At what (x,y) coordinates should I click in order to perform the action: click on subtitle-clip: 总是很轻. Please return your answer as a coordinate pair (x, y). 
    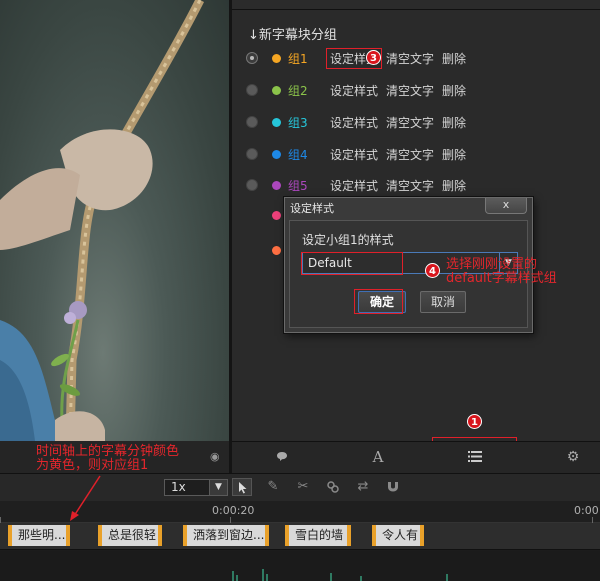
    Looking at the image, I should click on (130, 535).